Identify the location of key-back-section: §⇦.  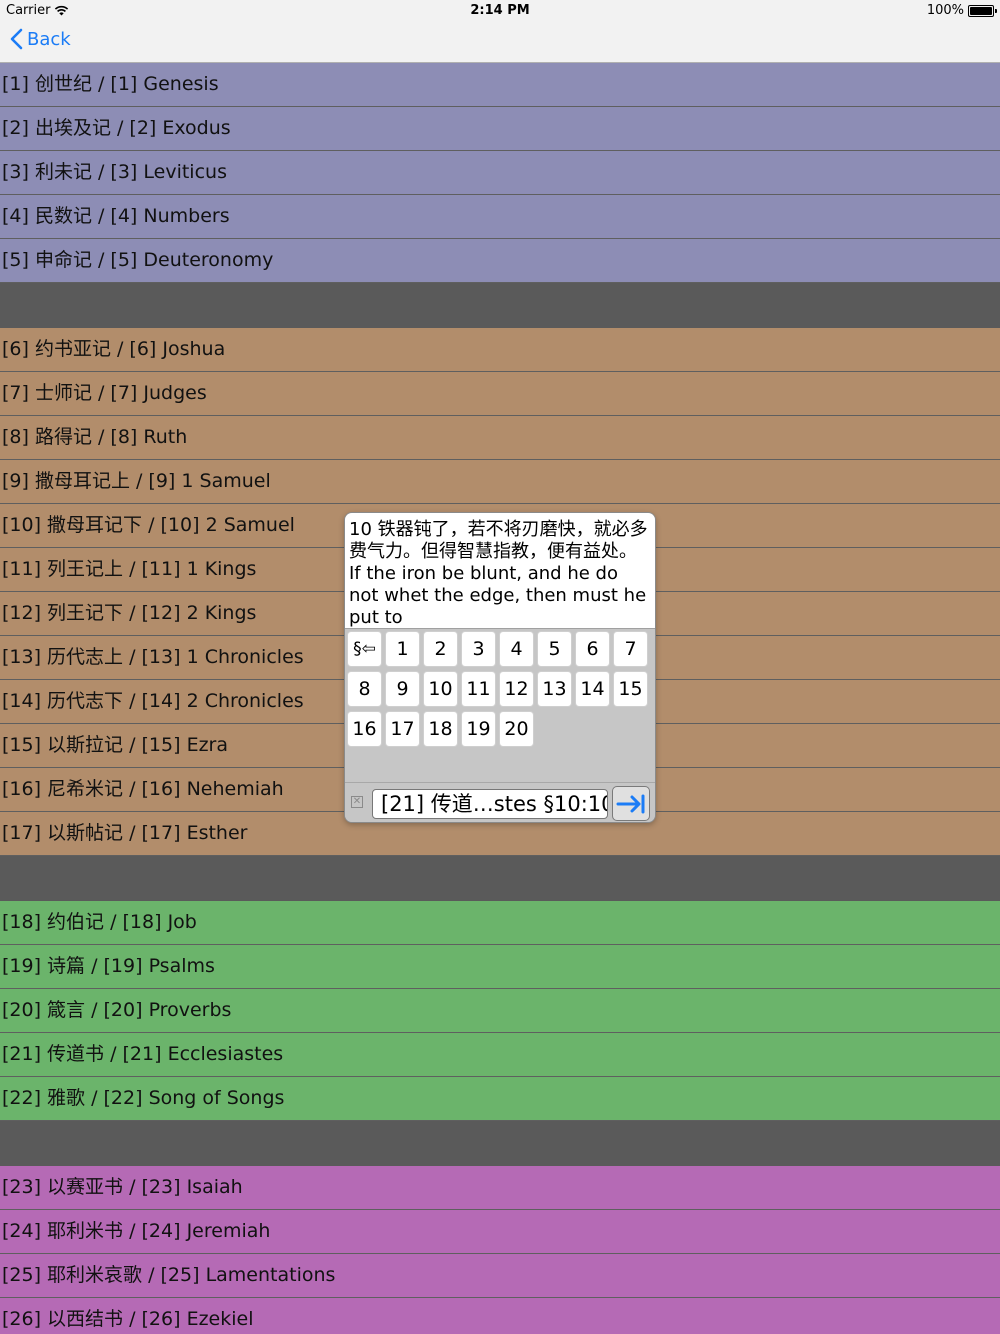
(364, 649).